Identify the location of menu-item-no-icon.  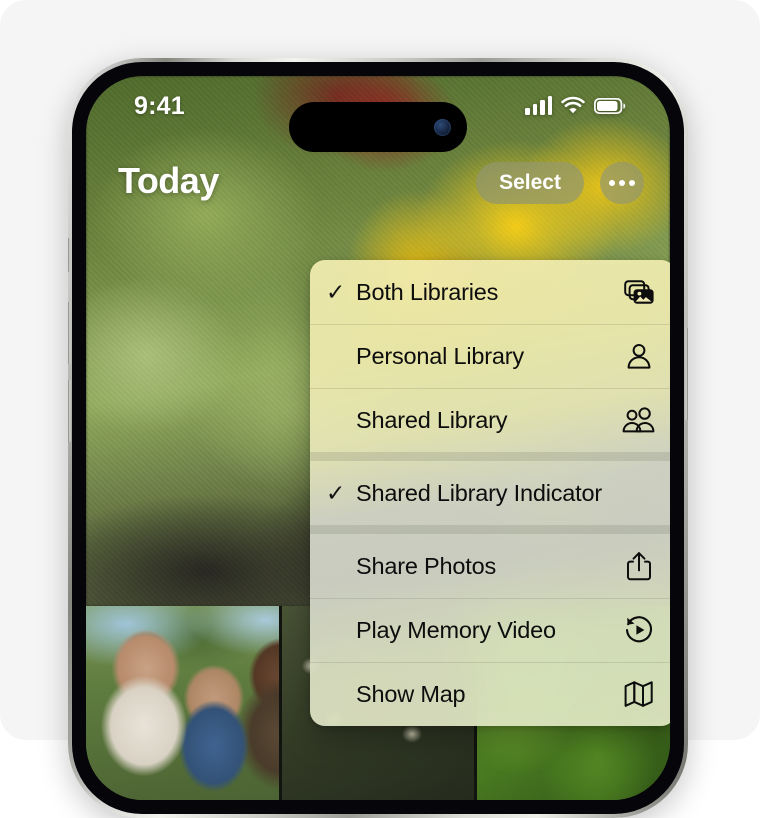
(639, 493).